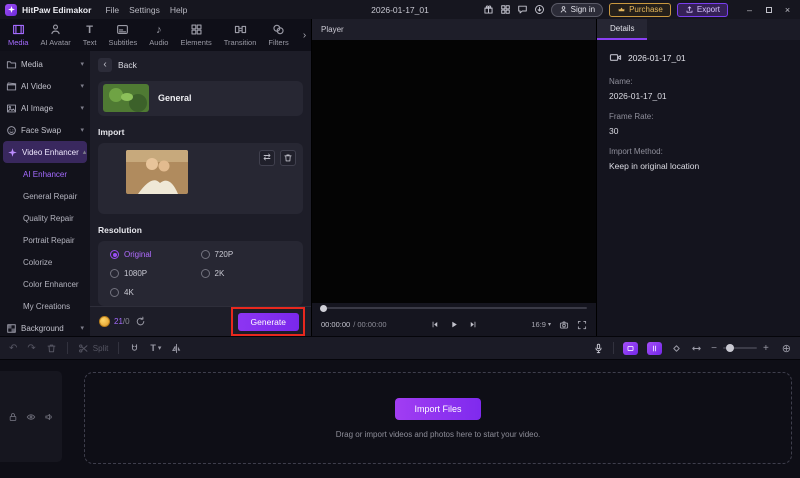  I want to click on close-button: ×, so click(787, 10).